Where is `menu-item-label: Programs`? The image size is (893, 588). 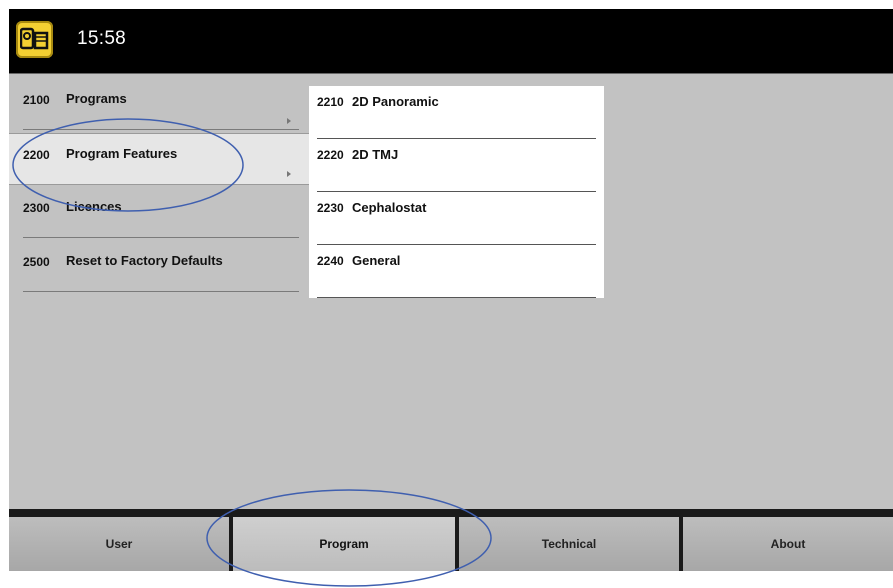
menu-item-label: Programs is located at coordinates (96, 98).